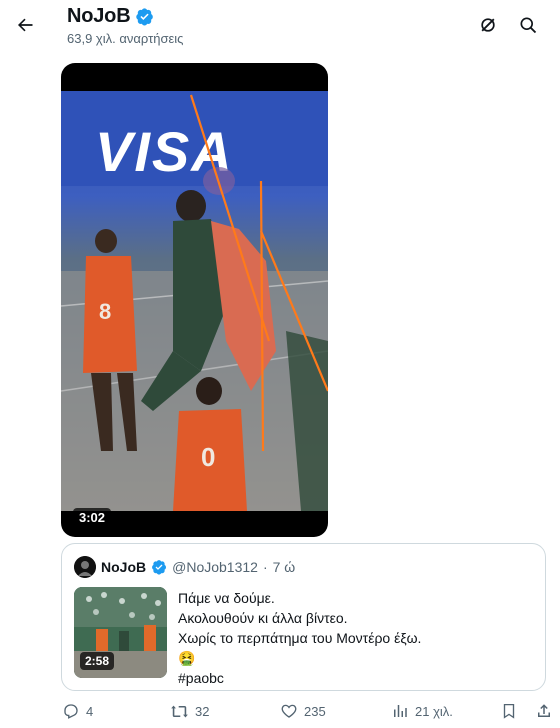 This screenshot has height=728, width=560. Describe the element at coordinates (299, 678) in the screenshot. I see `hashtag-link: #paobc` at that location.